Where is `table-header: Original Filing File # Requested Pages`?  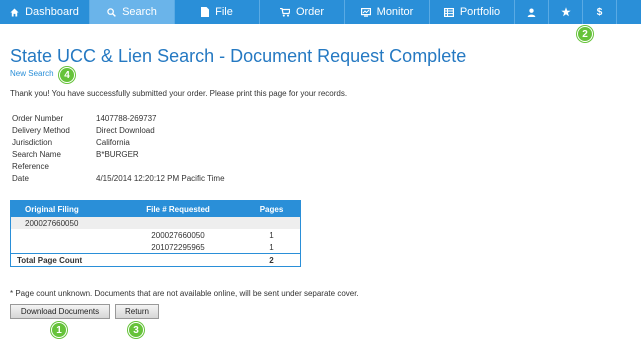 table-header: Original Filing File # Requested Pages is located at coordinates (155, 209).